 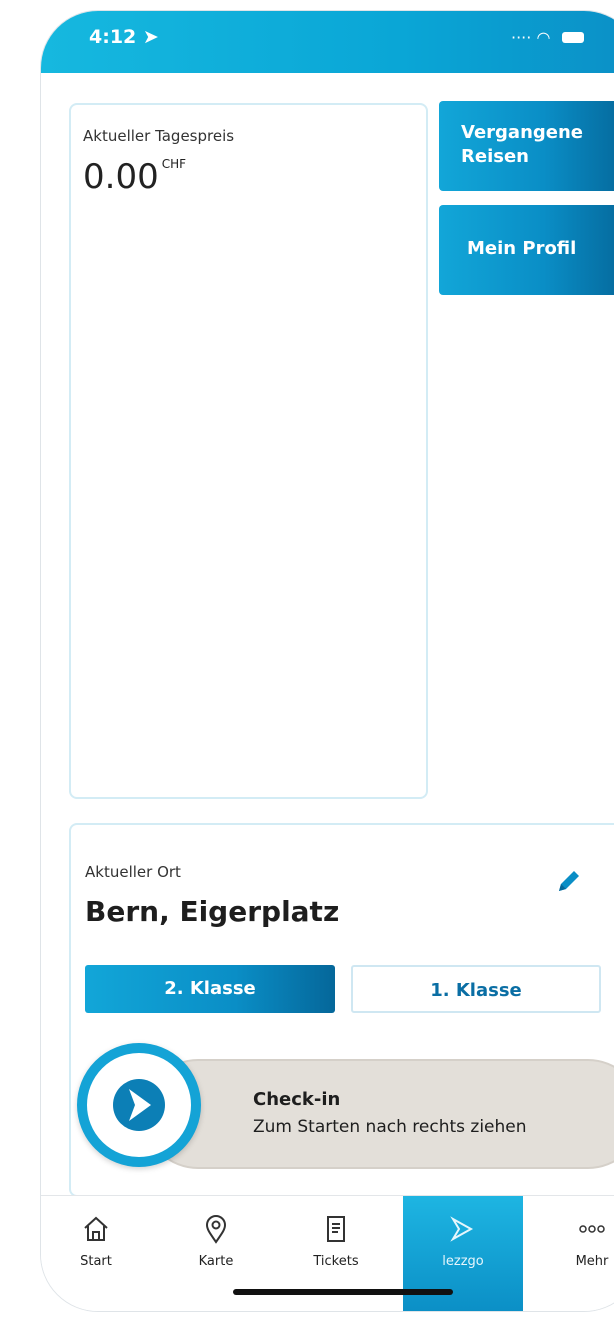 I want to click on status-icons: ···· ◠, so click(x=547, y=37).